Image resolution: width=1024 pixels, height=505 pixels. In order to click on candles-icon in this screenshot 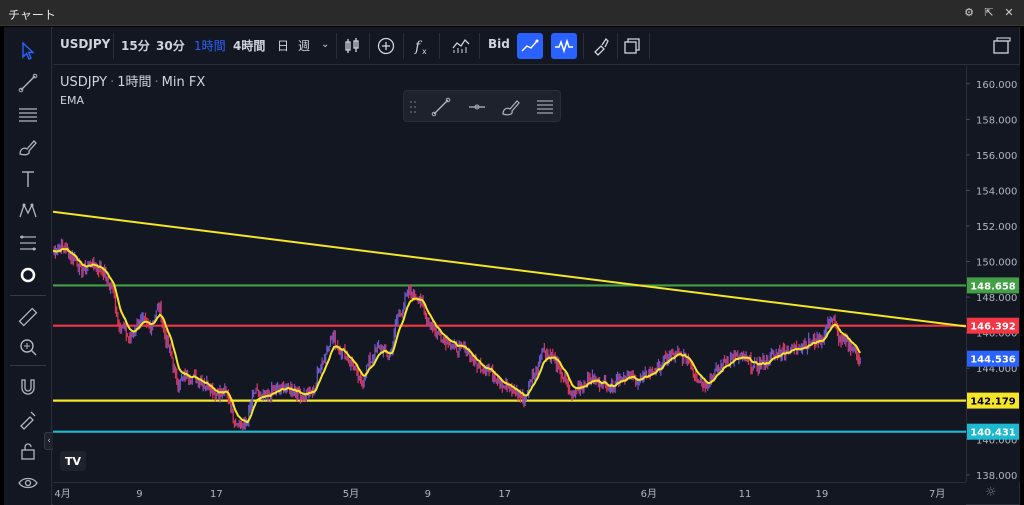, I will do `click(352, 46)`.